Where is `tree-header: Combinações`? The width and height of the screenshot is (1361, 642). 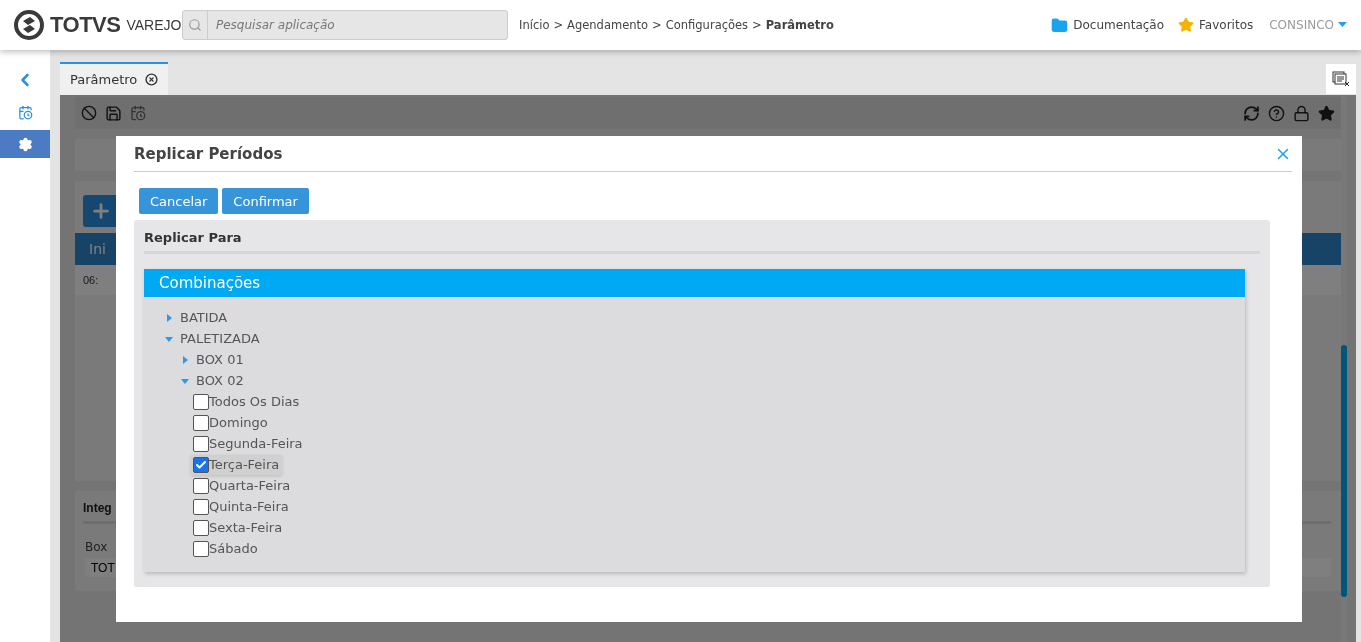
tree-header: Combinações is located at coordinates (694, 283).